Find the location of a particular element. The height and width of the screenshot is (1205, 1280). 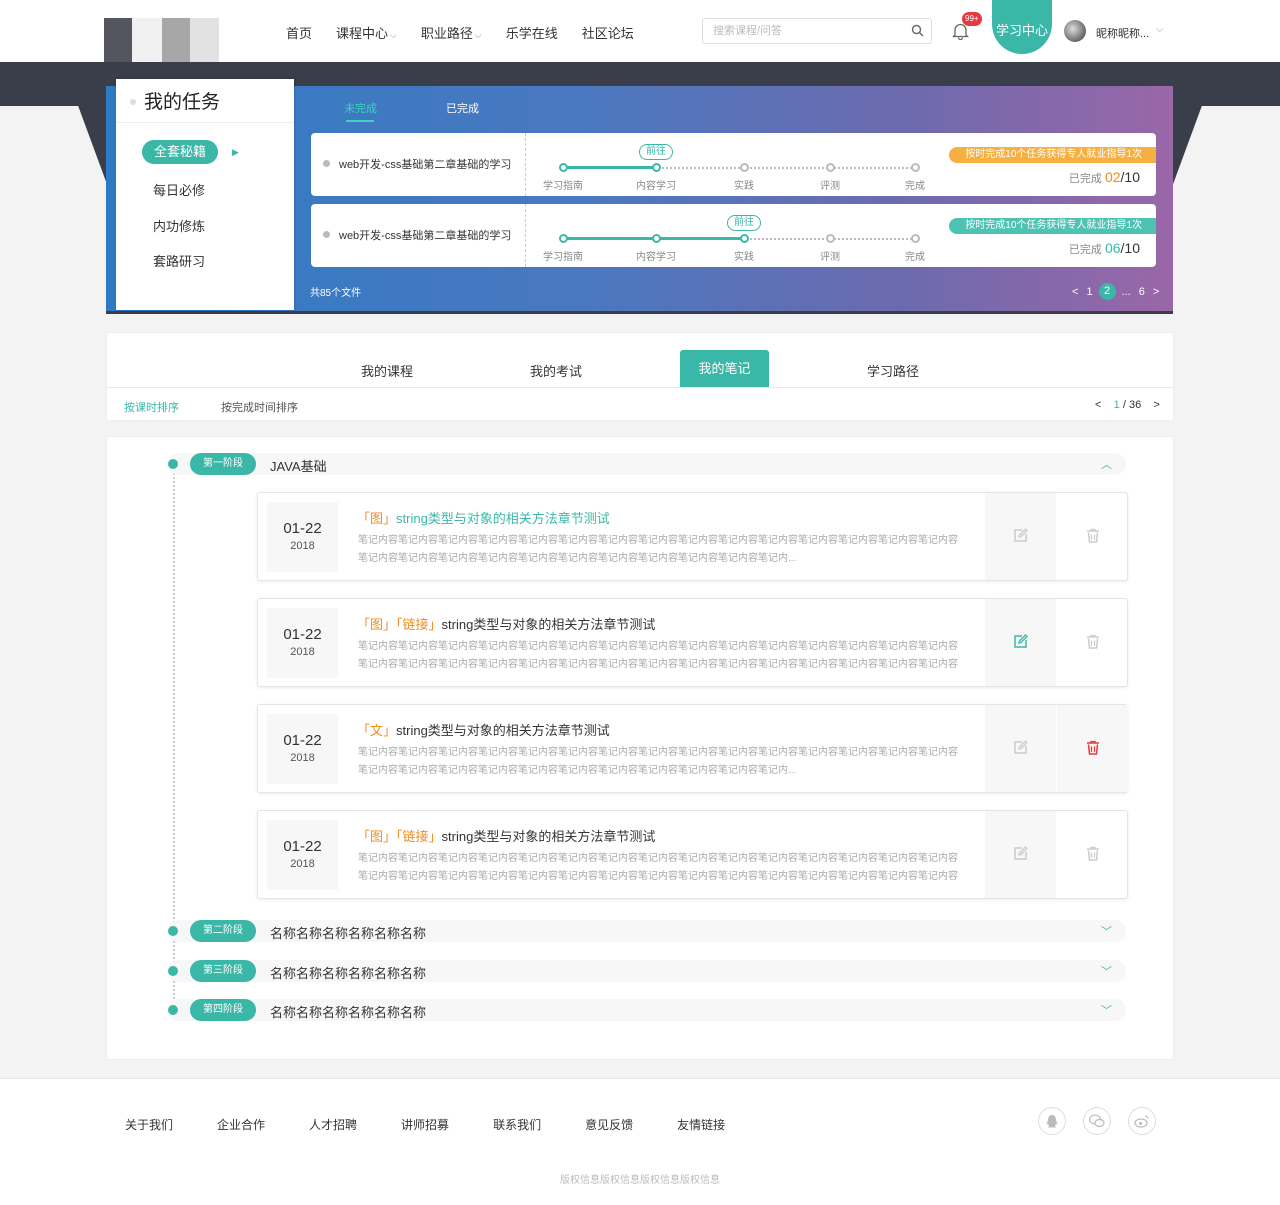

stage-row: 第二阶段 名称名称名称名称名称名称 ﹀ is located at coordinates (647, 931).